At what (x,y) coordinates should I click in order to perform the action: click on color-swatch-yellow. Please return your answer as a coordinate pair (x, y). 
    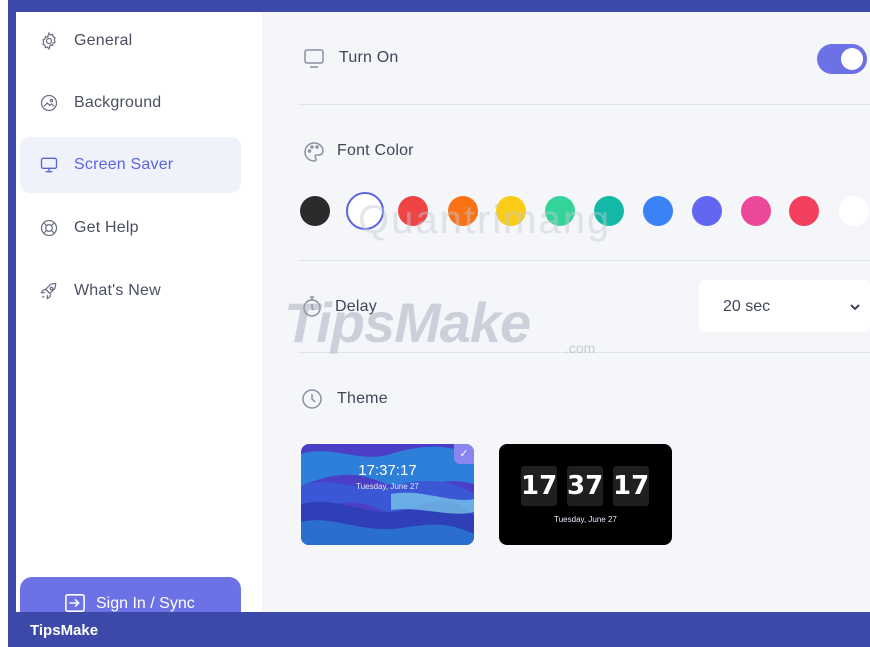
    Looking at the image, I should click on (511, 211).